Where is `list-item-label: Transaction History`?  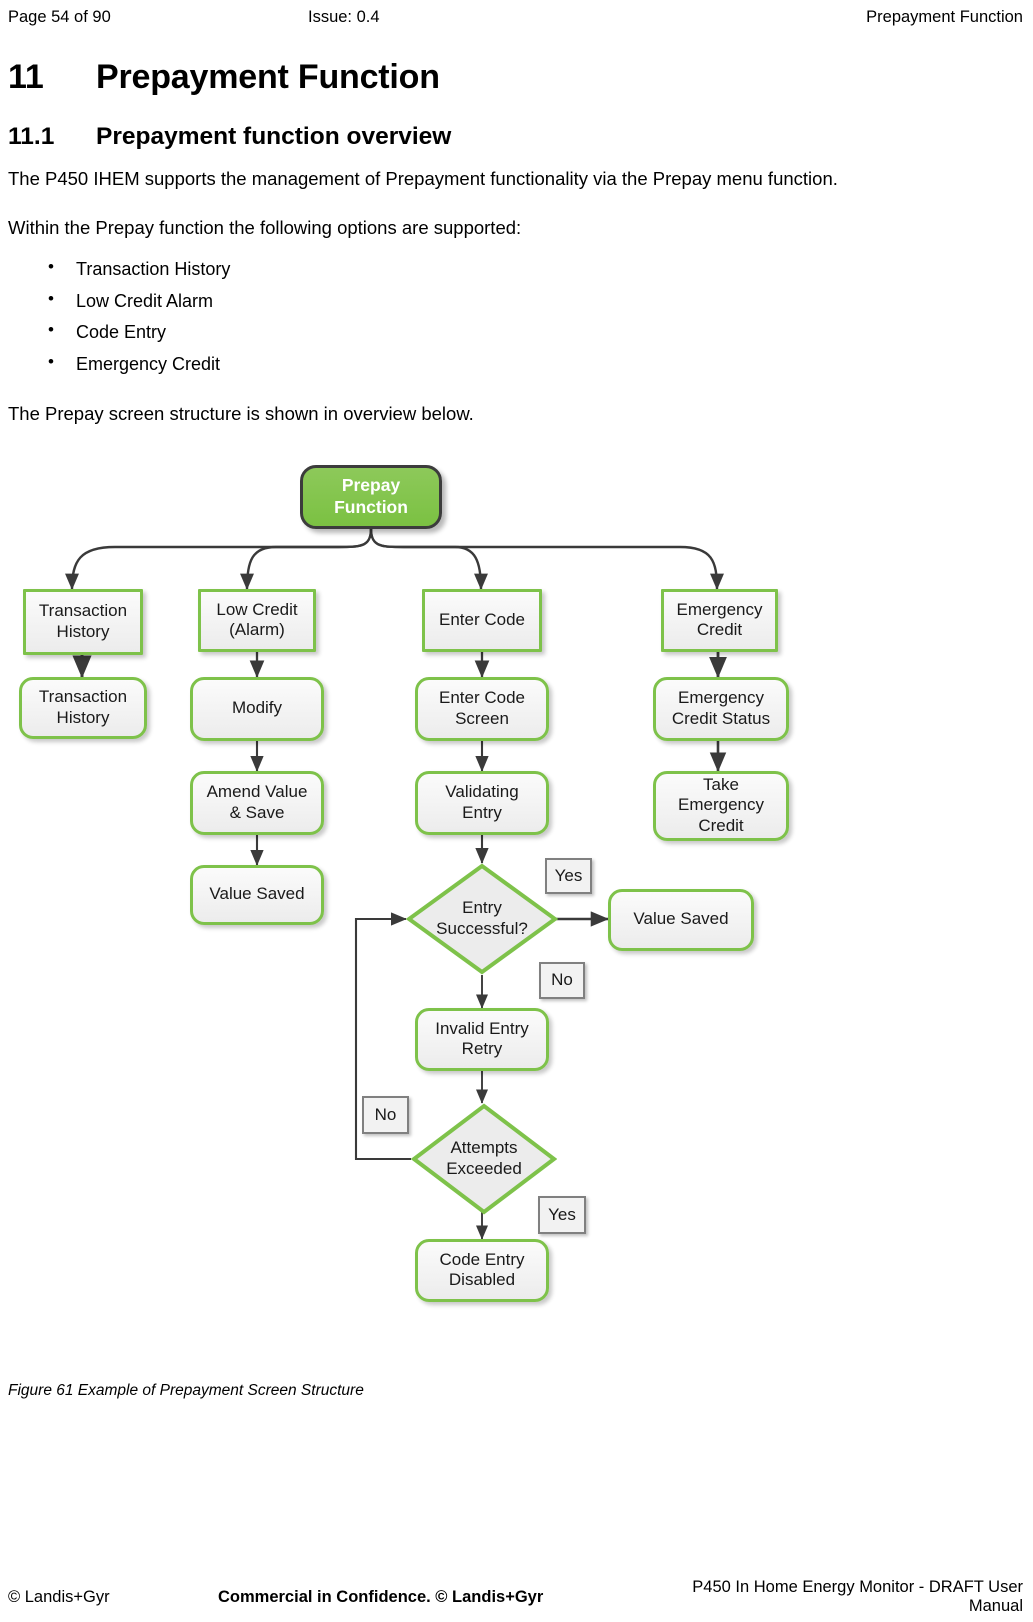 list-item-label: Transaction History is located at coordinates (153, 269).